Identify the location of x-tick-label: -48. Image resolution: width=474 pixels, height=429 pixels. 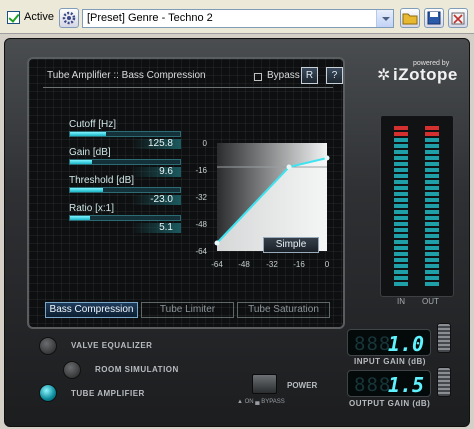
(244, 264).